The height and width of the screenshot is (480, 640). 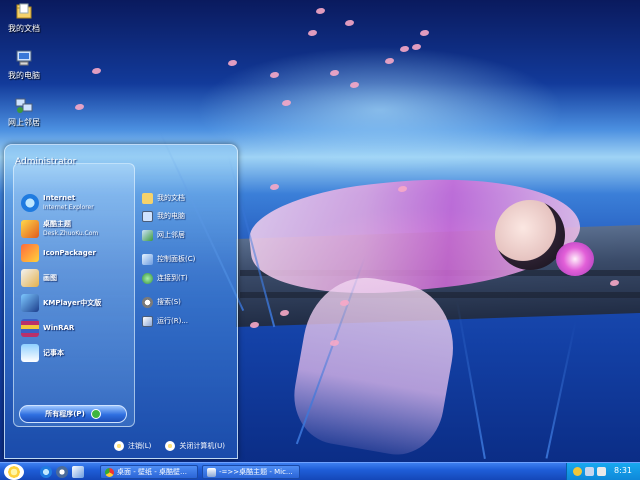 What do you see at coordinates (95, 414) in the screenshot?
I see `arrow-right-icon` at bounding box center [95, 414].